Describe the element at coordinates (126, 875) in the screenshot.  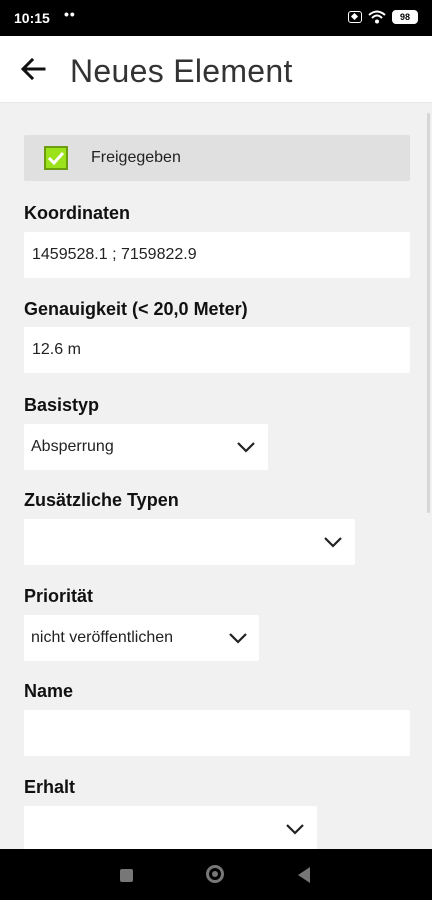
I see `recents-icon` at that location.